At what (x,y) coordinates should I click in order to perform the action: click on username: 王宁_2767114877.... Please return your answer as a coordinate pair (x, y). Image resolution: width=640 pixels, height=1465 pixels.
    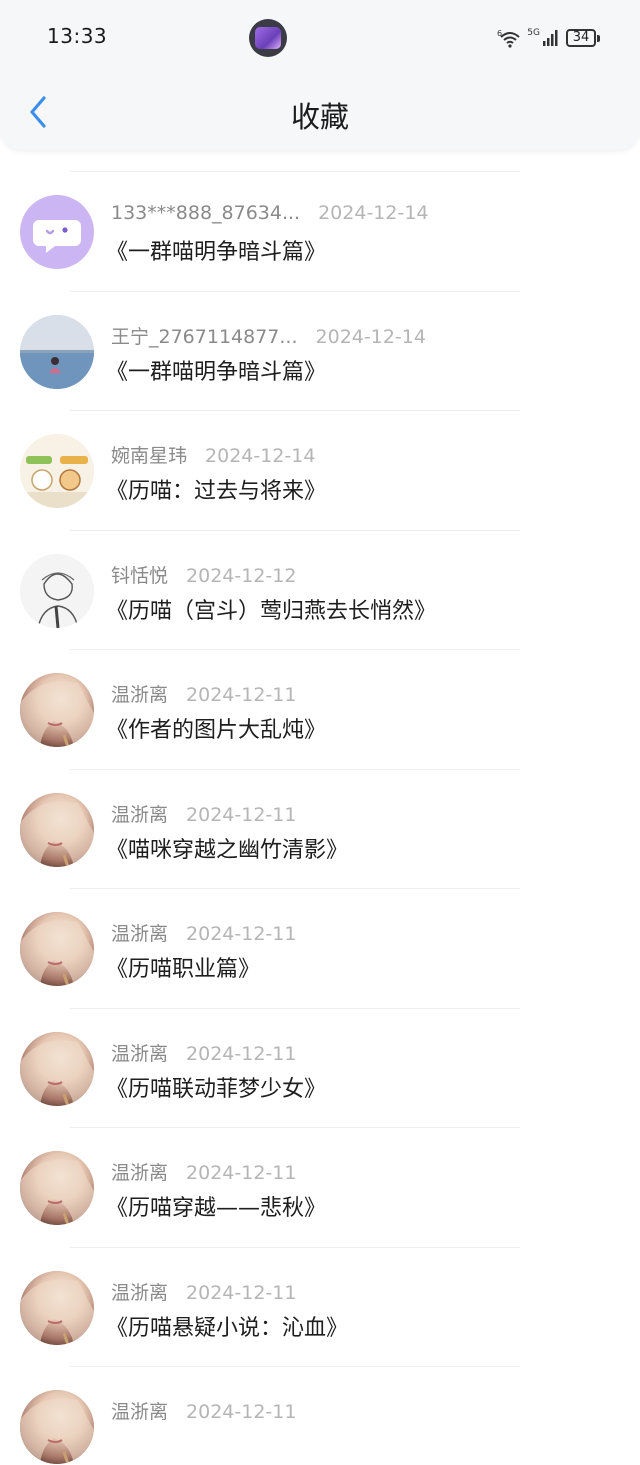
    Looking at the image, I should click on (204, 336).